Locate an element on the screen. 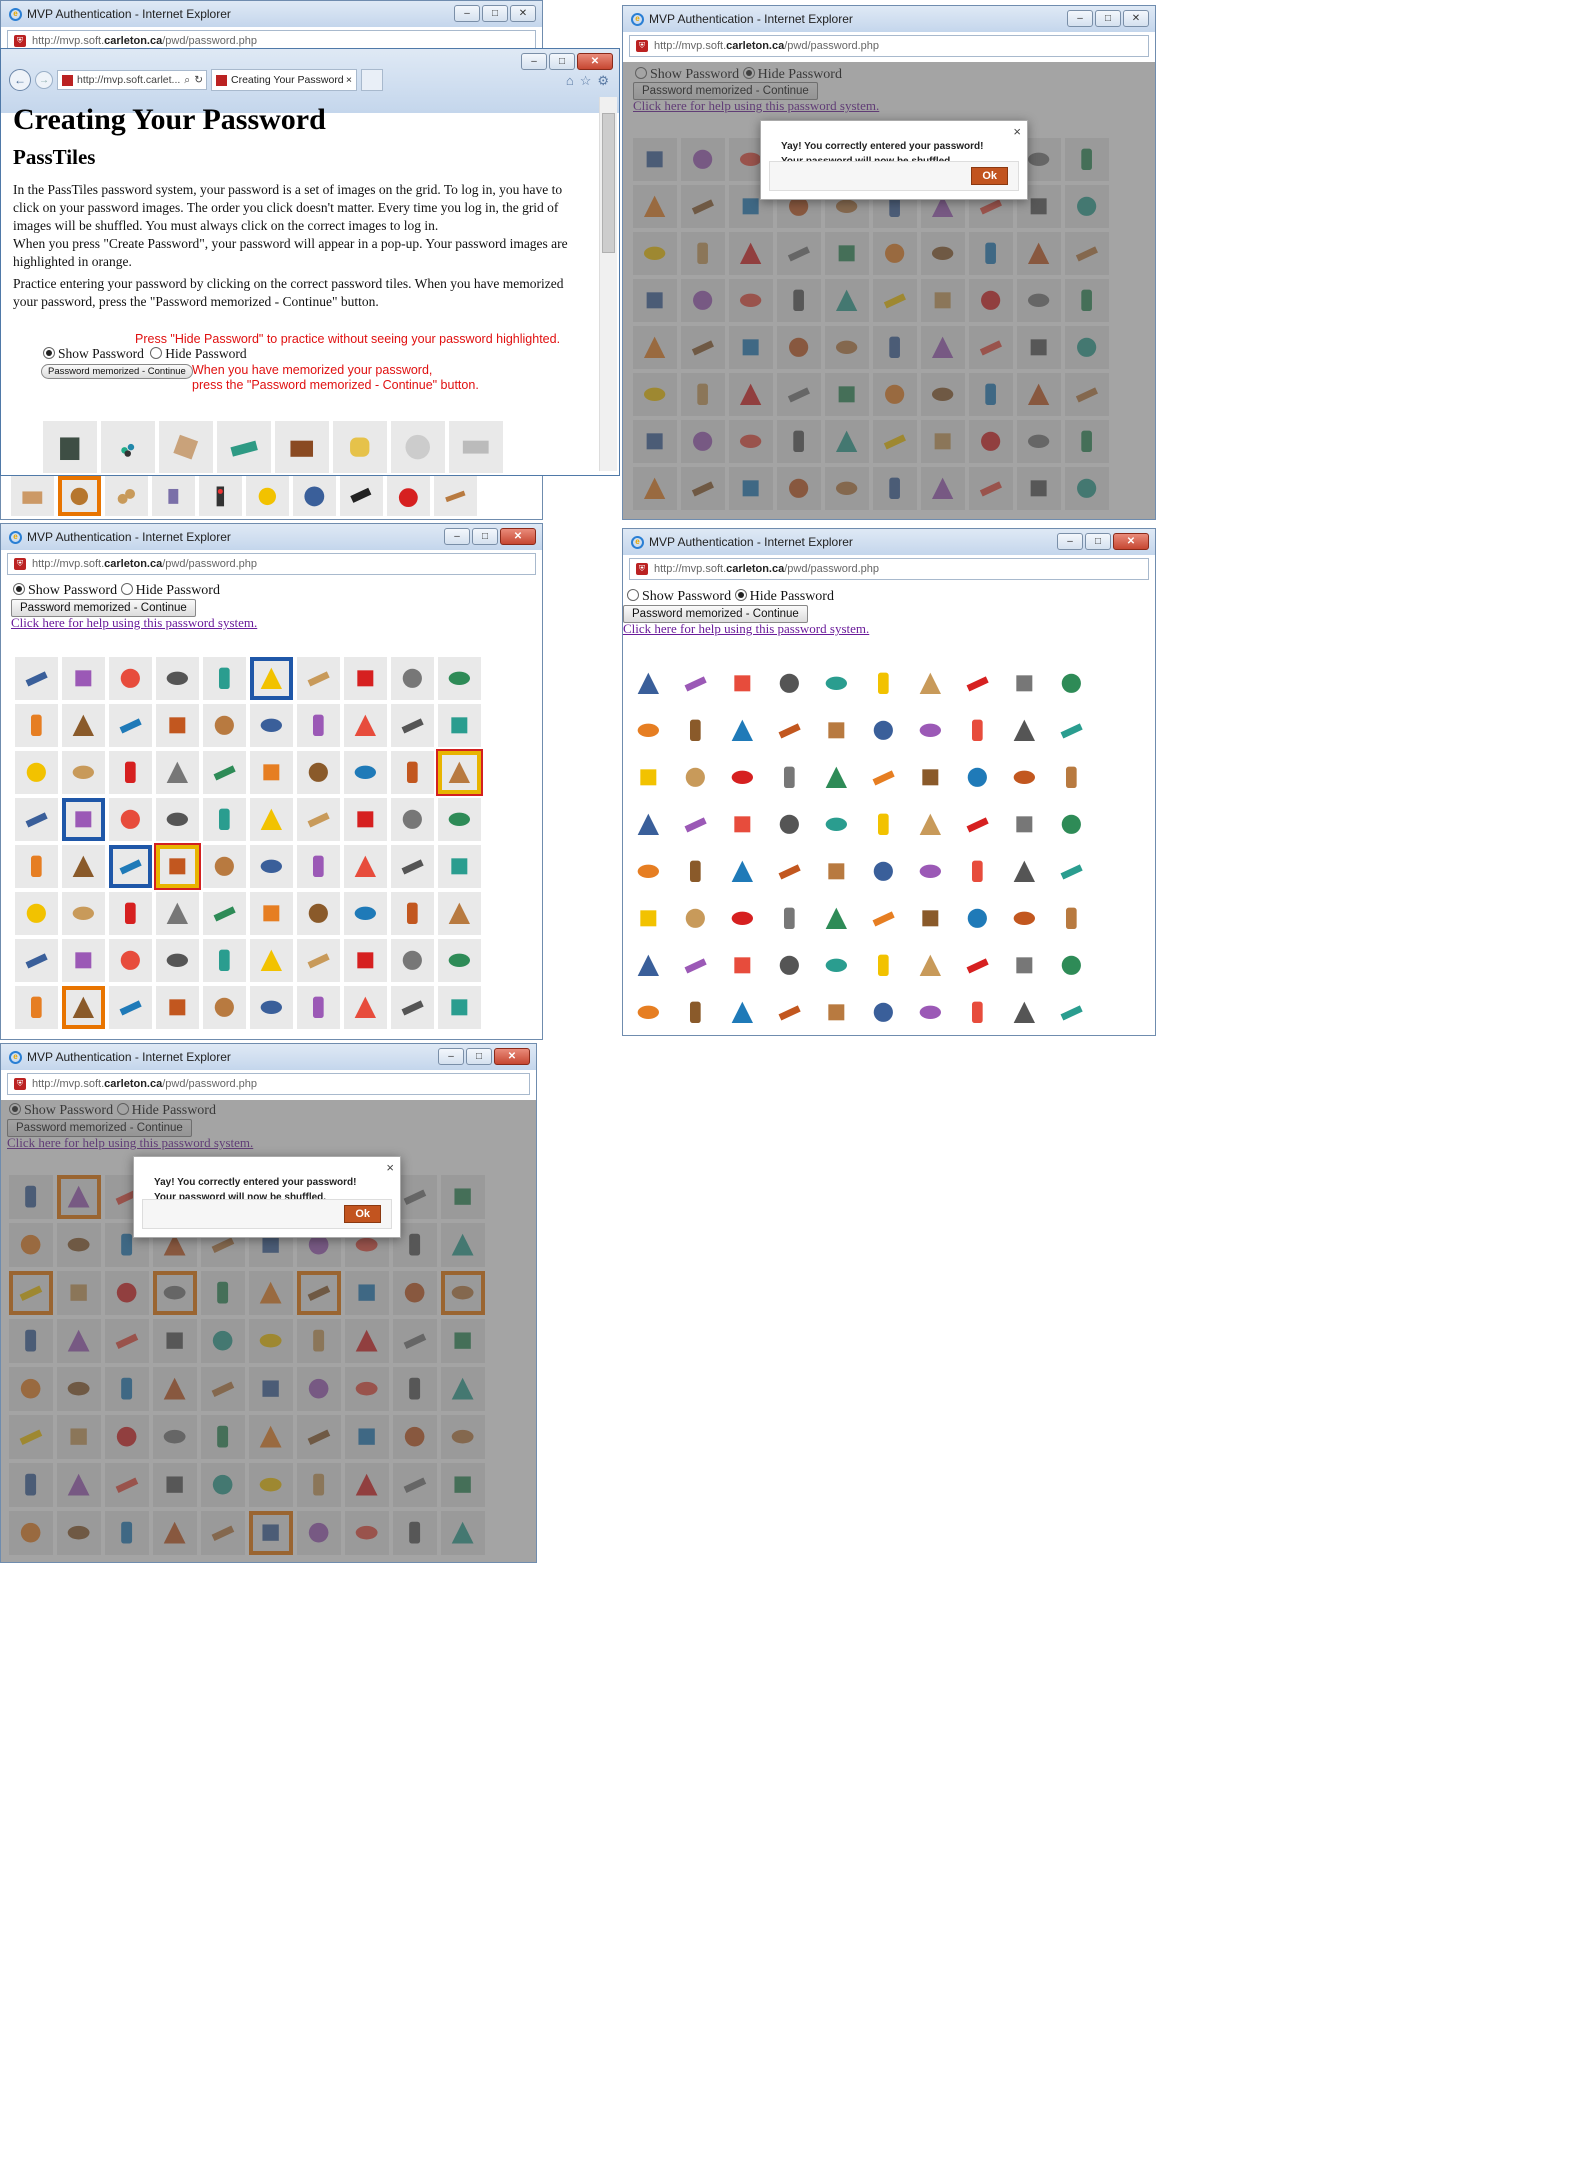  address-bar: http://mvp.soft.carlet... ⌕ ↻ is located at coordinates (132, 80).